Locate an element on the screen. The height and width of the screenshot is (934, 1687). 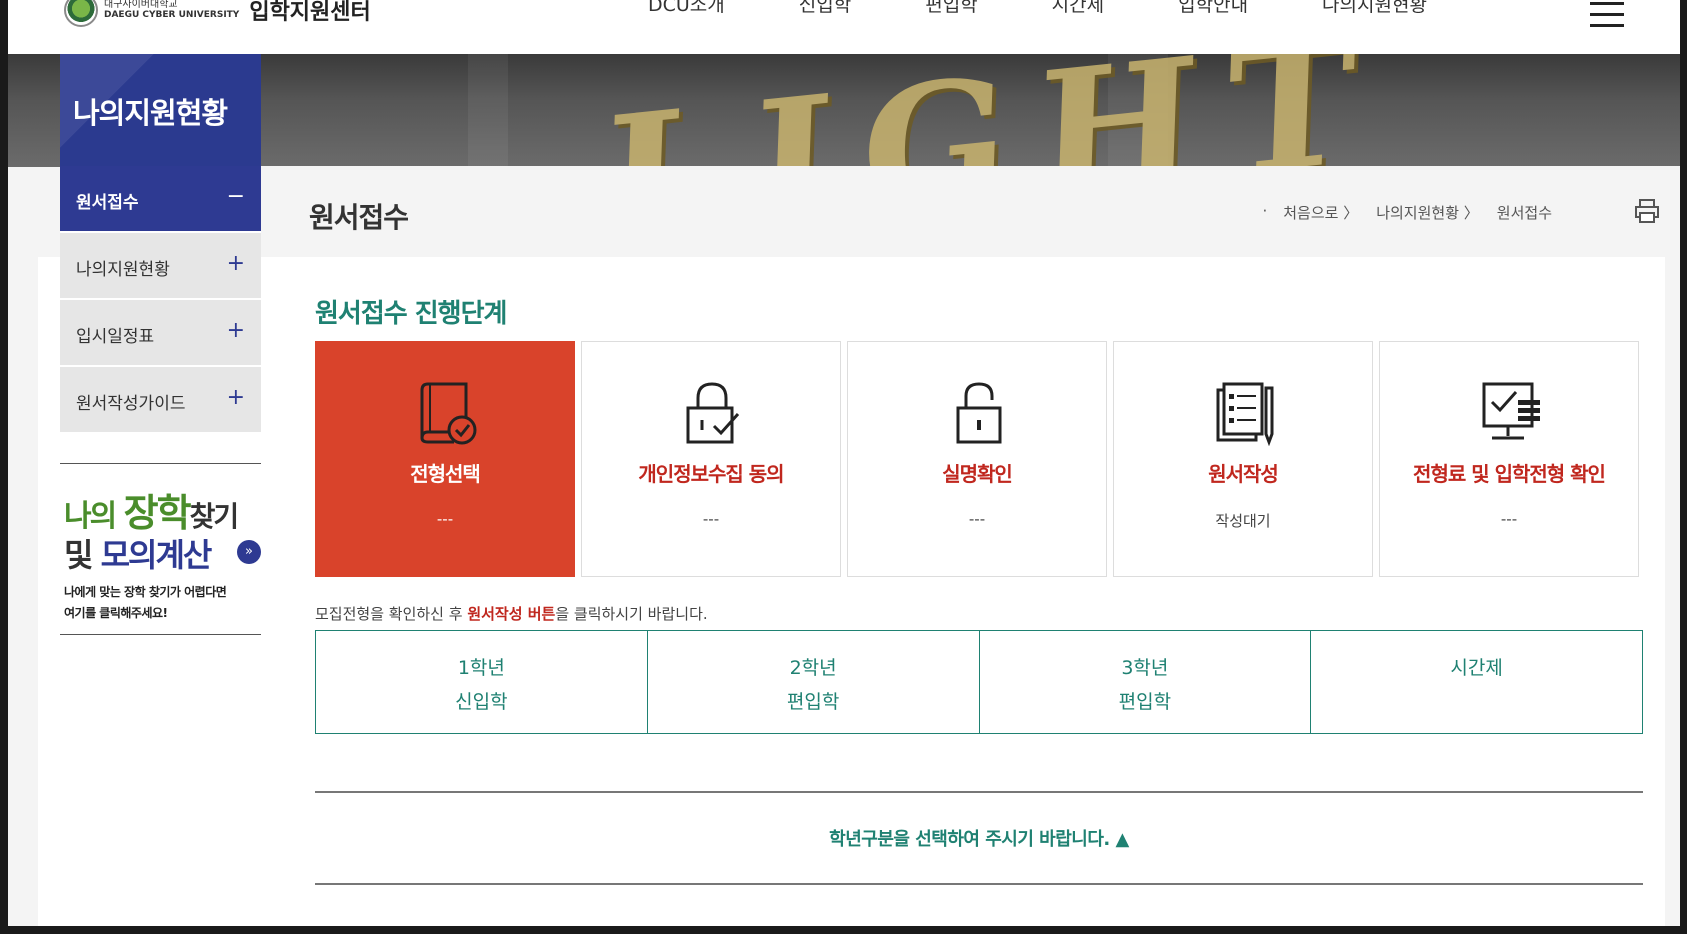
grade-option-3-transfer: 3학년 편입학 is located at coordinates (1146, 682).